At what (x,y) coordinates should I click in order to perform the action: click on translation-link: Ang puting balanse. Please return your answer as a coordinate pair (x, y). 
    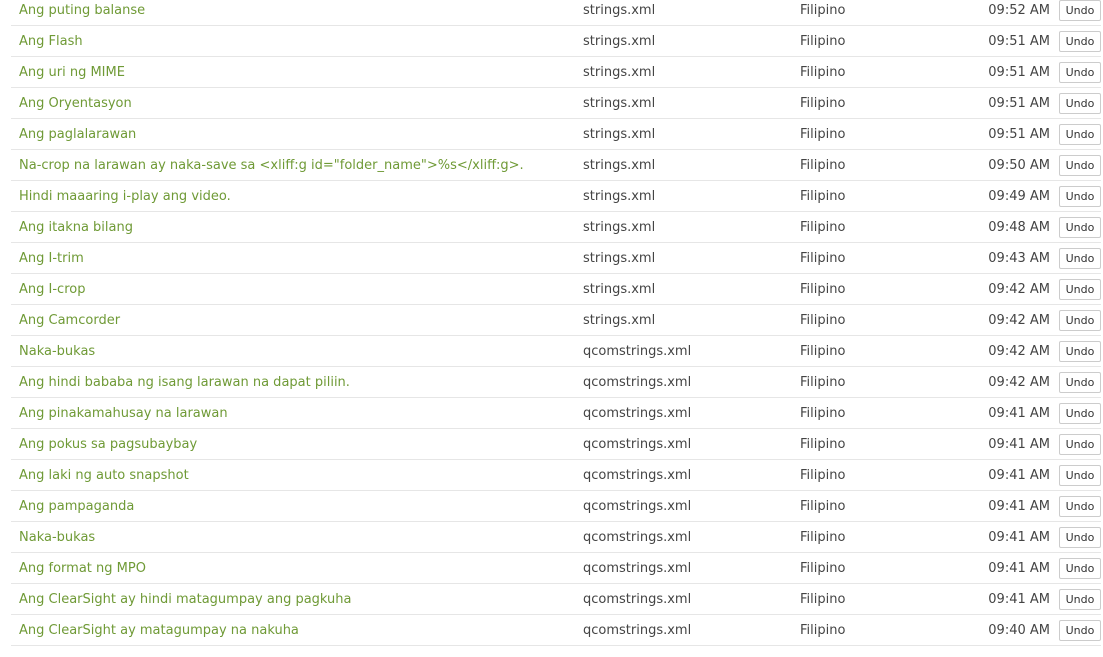
    Looking at the image, I should click on (82, 10).